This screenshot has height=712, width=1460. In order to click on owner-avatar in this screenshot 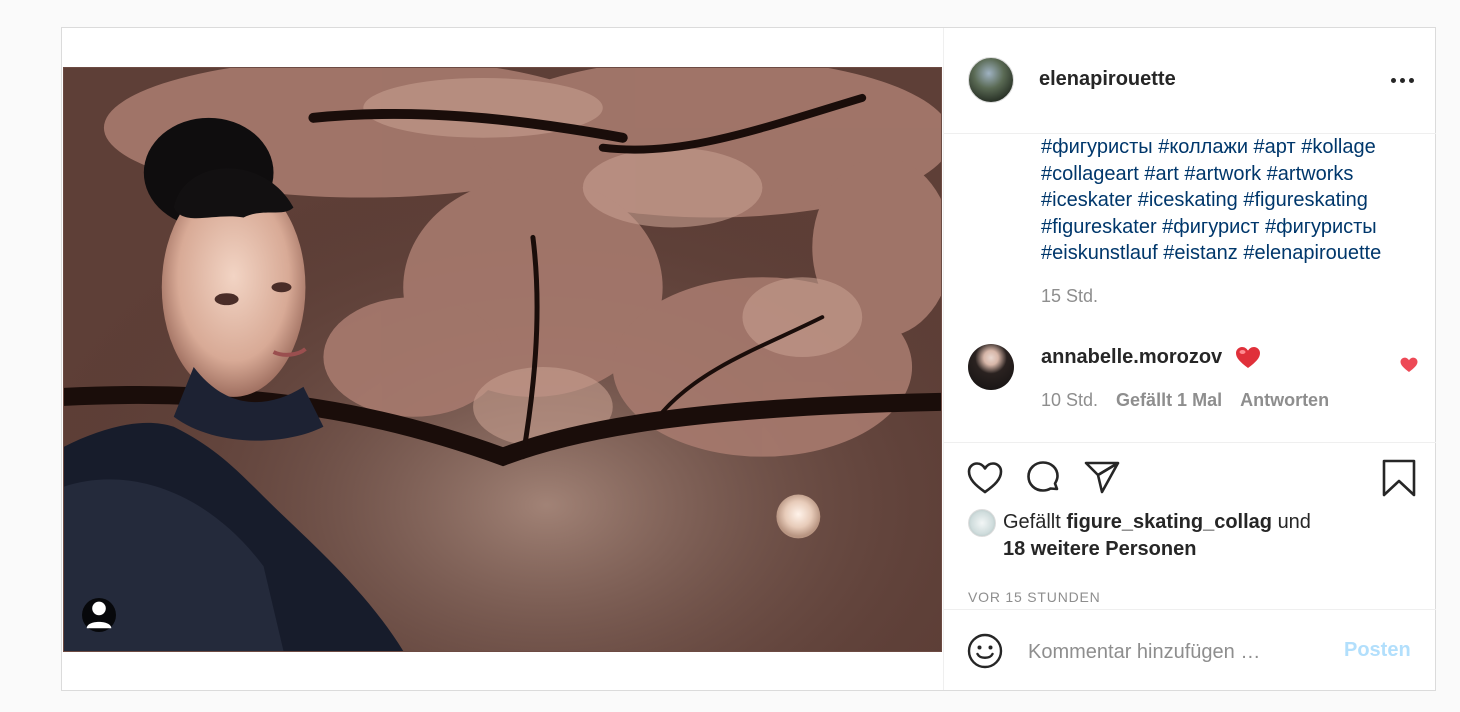, I will do `click(991, 80)`.